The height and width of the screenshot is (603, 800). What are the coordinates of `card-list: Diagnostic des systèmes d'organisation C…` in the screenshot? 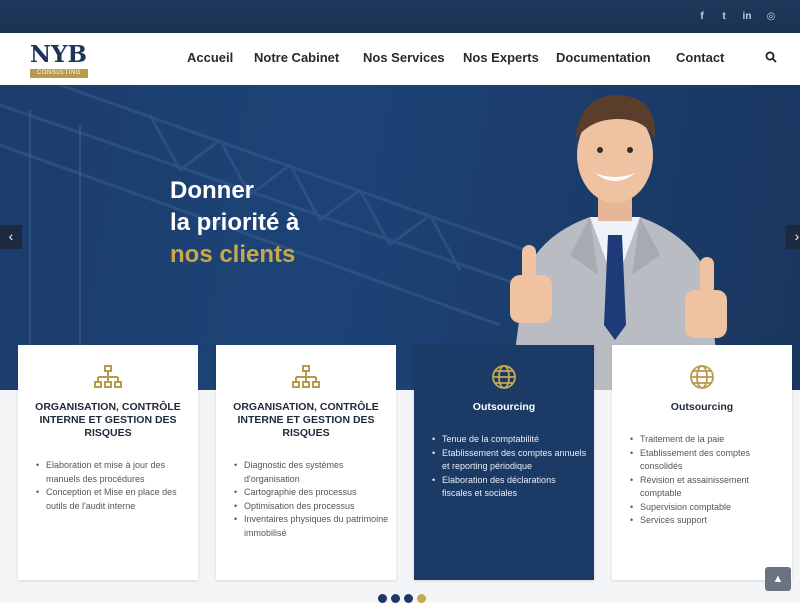 It's located at (311, 499).